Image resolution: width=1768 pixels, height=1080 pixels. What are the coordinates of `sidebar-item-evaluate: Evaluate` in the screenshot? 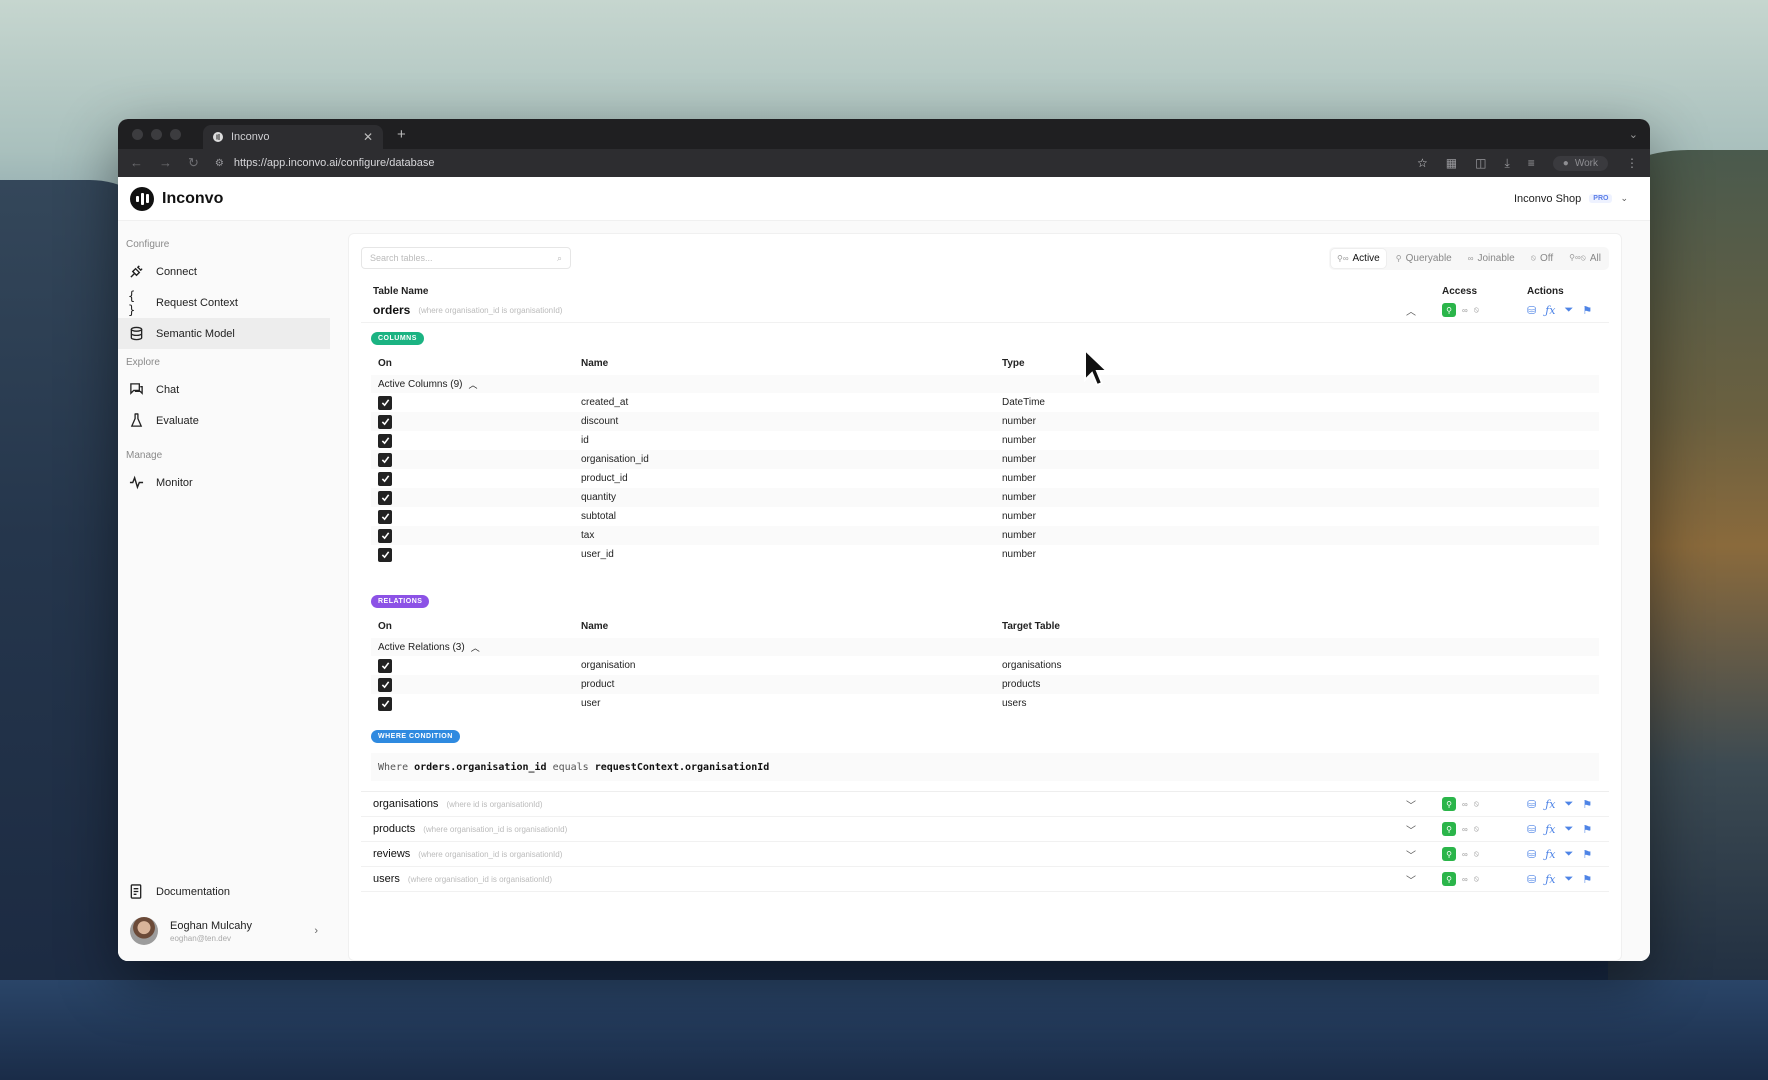 It's located at (224, 420).